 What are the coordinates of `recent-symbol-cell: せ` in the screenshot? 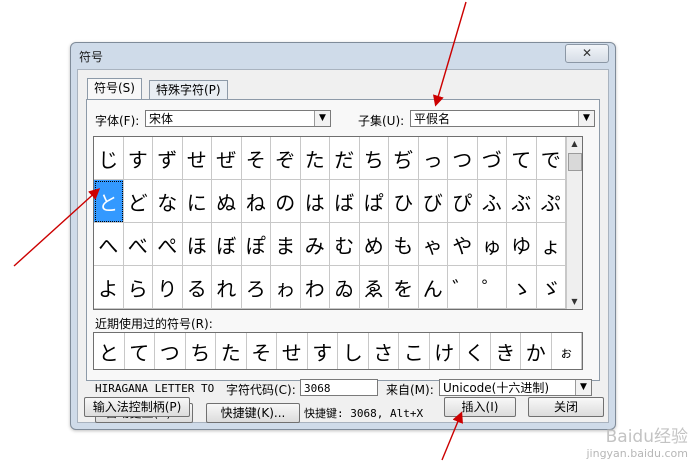 It's located at (292, 351).